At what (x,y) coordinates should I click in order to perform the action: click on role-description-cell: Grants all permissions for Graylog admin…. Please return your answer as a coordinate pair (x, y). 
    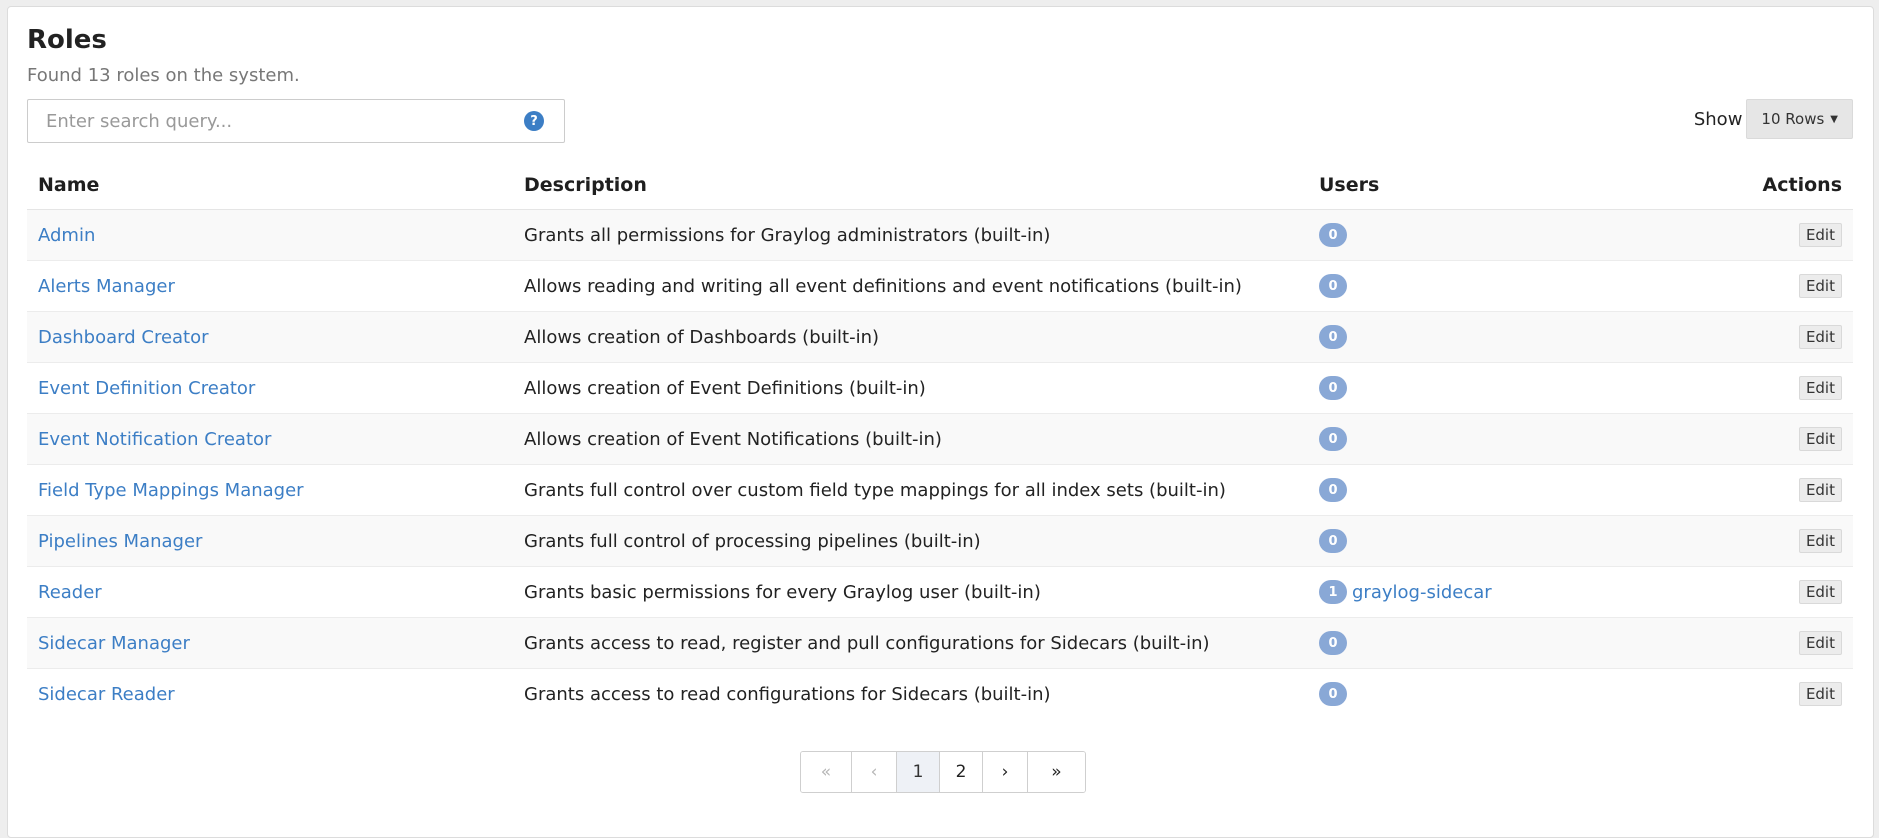
    Looking at the image, I should click on (910, 235).